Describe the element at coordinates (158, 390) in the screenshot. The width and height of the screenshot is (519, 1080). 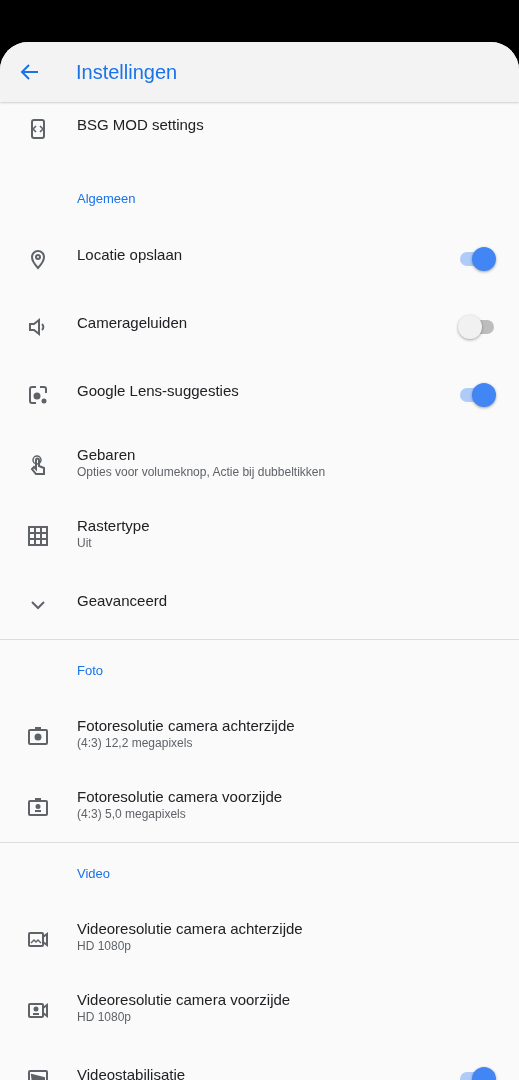
I see `setting-title: Google Lens-suggesties` at that location.